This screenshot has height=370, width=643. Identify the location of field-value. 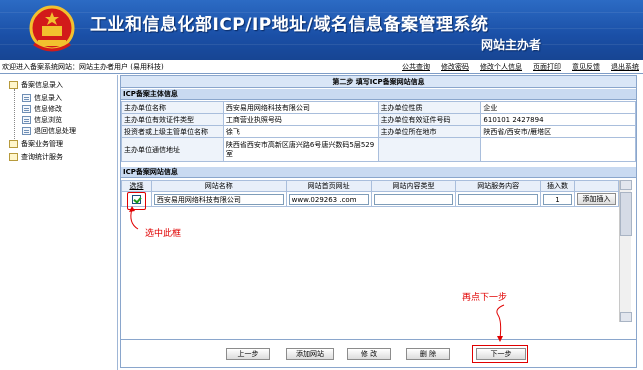
(558, 149).